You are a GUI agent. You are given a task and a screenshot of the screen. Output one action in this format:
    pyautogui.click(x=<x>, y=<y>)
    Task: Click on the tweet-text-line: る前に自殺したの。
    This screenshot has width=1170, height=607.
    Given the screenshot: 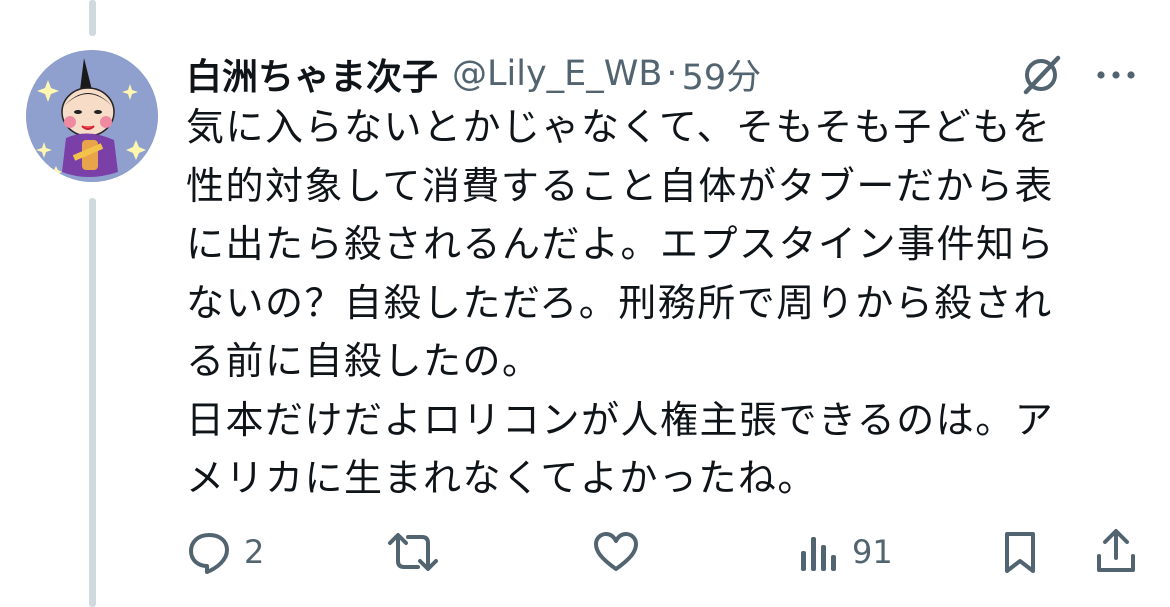 What is the action you would take?
    pyautogui.click(x=364, y=361)
    